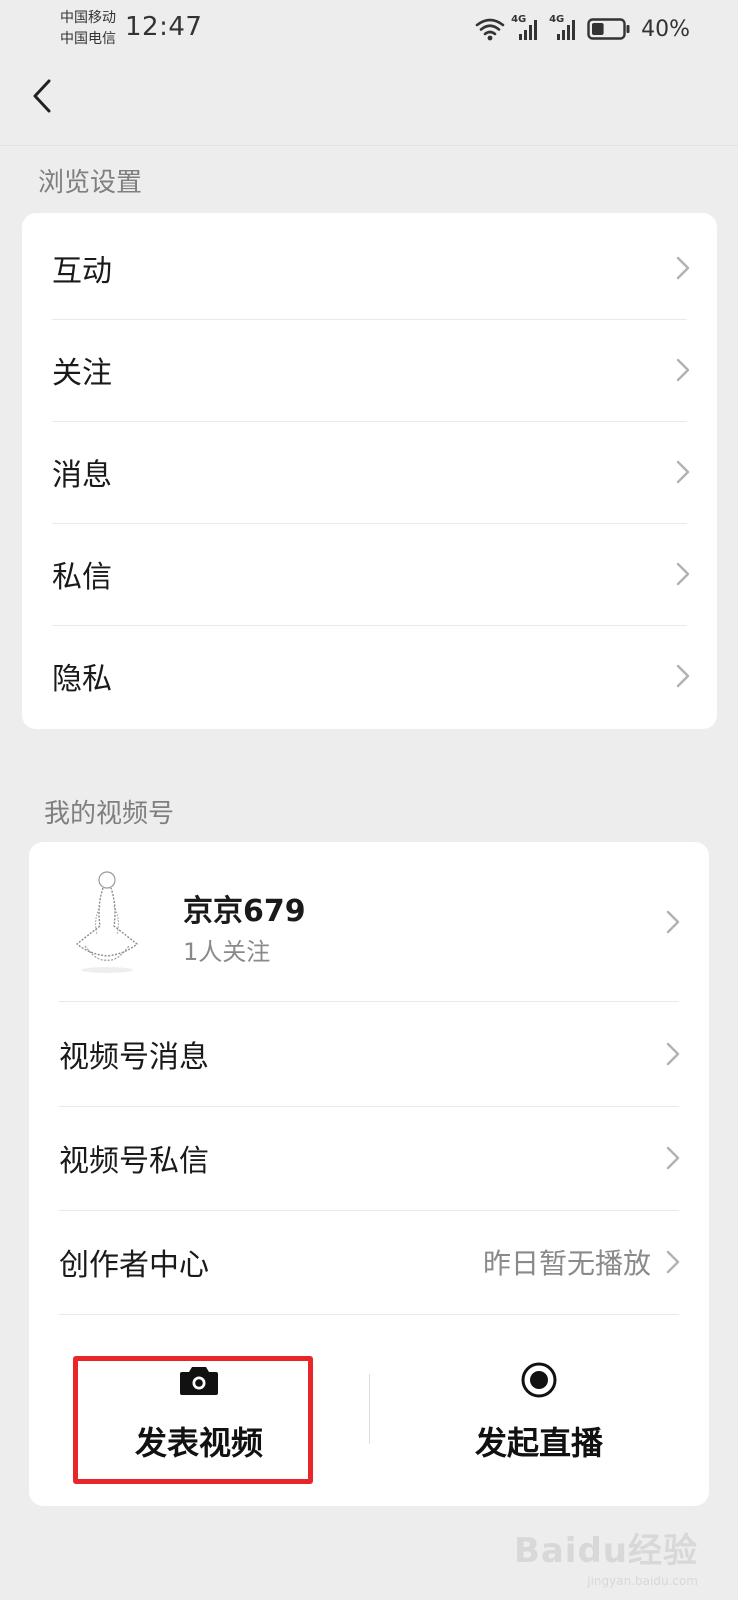 This screenshot has width=738, height=1600. I want to click on live-record-icon, so click(539, 1380).